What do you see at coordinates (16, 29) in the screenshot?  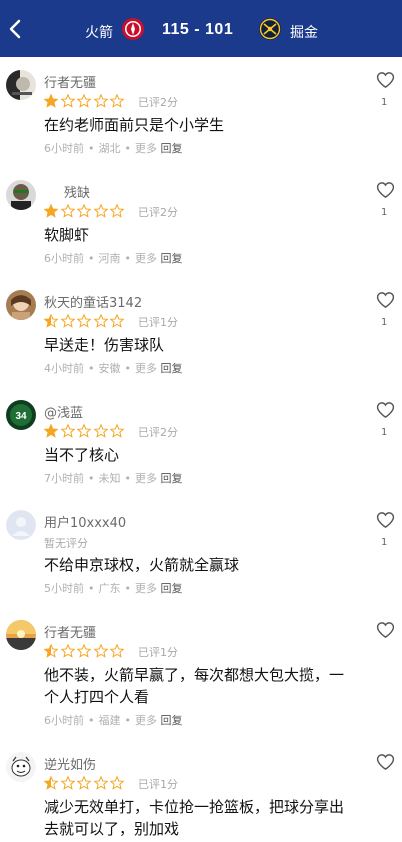 I see `back-arrow-icon` at bounding box center [16, 29].